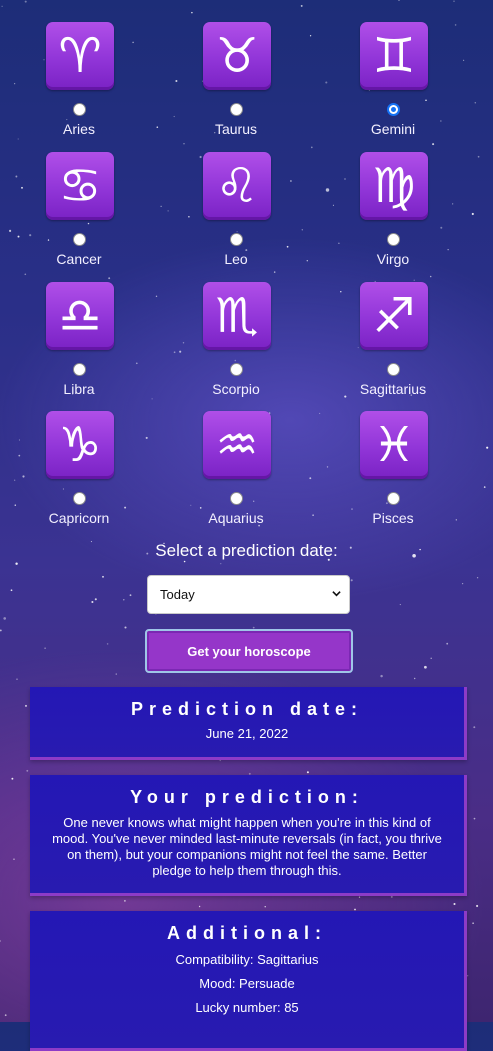 The height and width of the screenshot is (1051, 493). What do you see at coordinates (393, 109) in the screenshot?
I see `gemini-radio` at bounding box center [393, 109].